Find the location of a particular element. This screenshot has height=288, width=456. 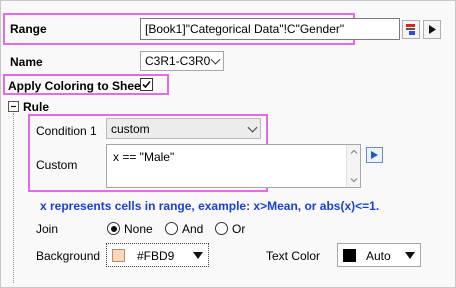

range-input: [Book1]"Categorical Data"!C"Gender" is located at coordinates (270, 29).